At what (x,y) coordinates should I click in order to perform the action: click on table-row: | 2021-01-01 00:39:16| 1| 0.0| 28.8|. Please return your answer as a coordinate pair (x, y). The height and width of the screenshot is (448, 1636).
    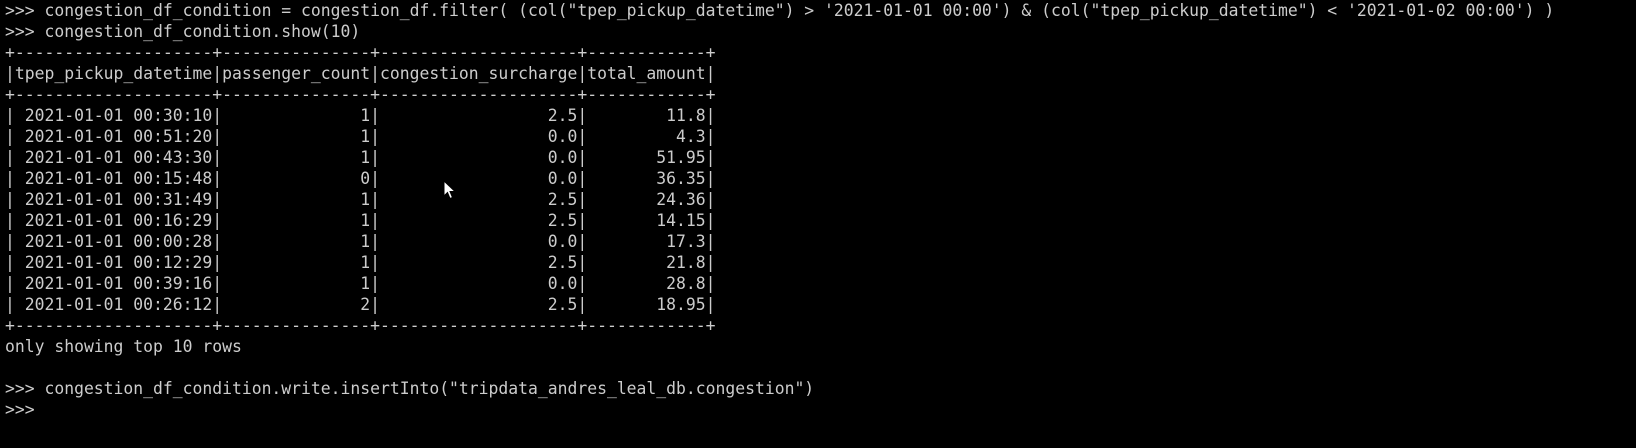
    Looking at the image, I should click on (360, 283).